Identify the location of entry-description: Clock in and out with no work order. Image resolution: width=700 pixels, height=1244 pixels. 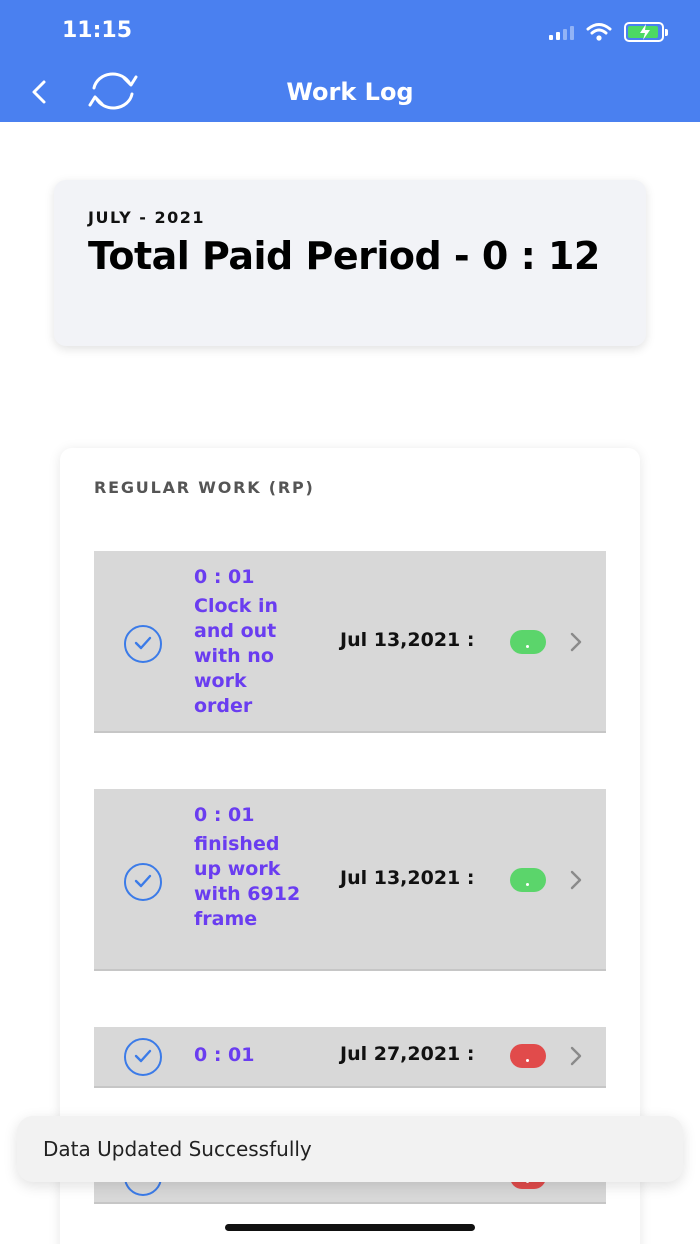
(236, 656).